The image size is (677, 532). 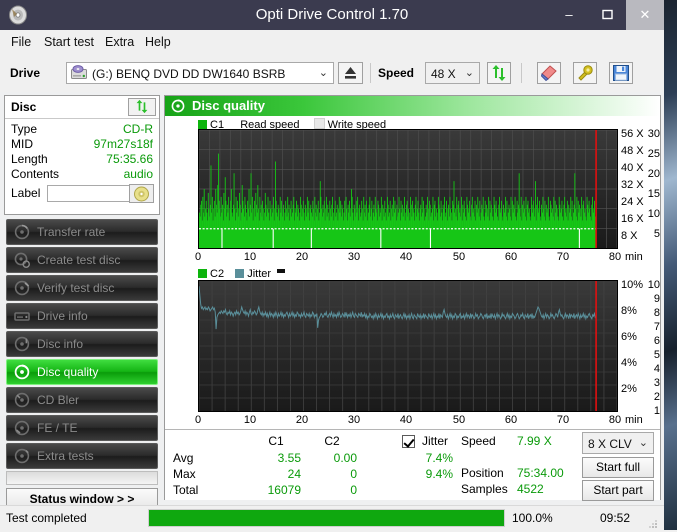 I want to click on resize-grip, so click(x=653, y=523).